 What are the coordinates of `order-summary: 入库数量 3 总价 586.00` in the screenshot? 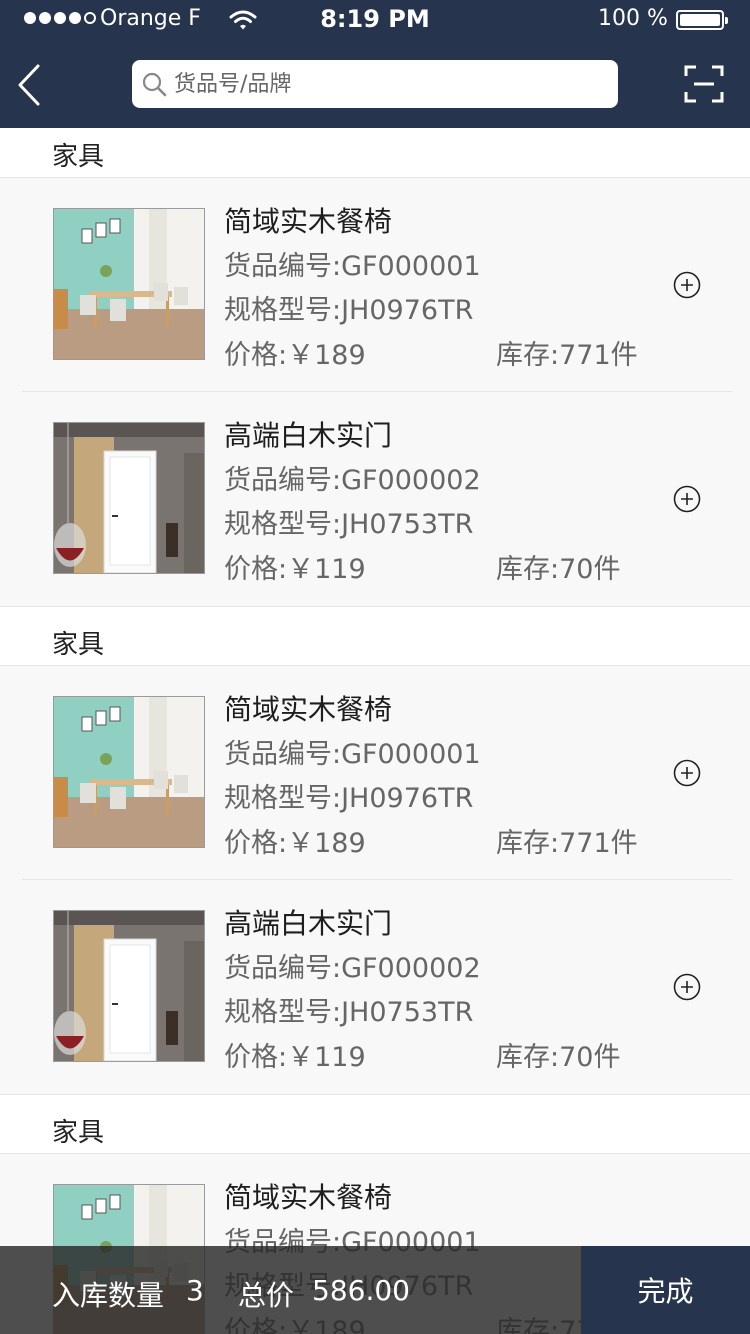 It's located at (290, 1290).